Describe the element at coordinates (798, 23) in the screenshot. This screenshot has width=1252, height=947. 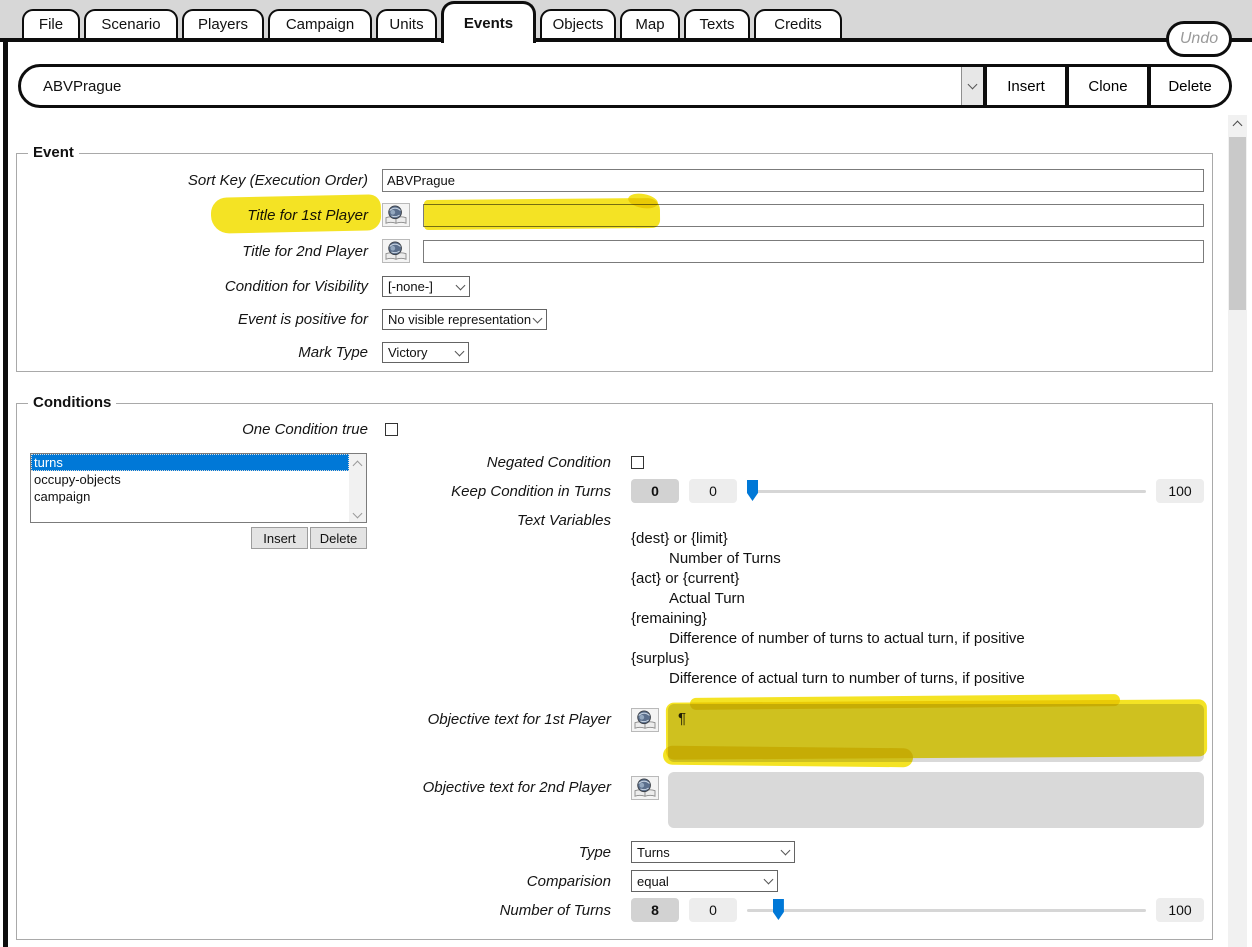
I see `tab-credits: Credits` at that location.